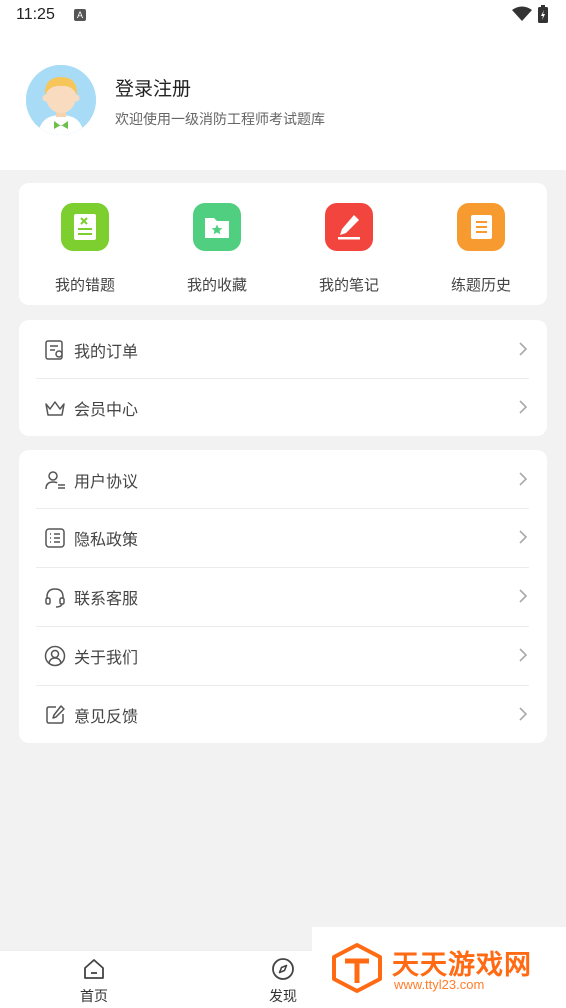 The height and width of the screenshot is (1008, 566). What do you see at coordinates (283, 655) in the screenshot?
I see `menu-item-about-us: 关于我们` at bounding box center [283, 655].